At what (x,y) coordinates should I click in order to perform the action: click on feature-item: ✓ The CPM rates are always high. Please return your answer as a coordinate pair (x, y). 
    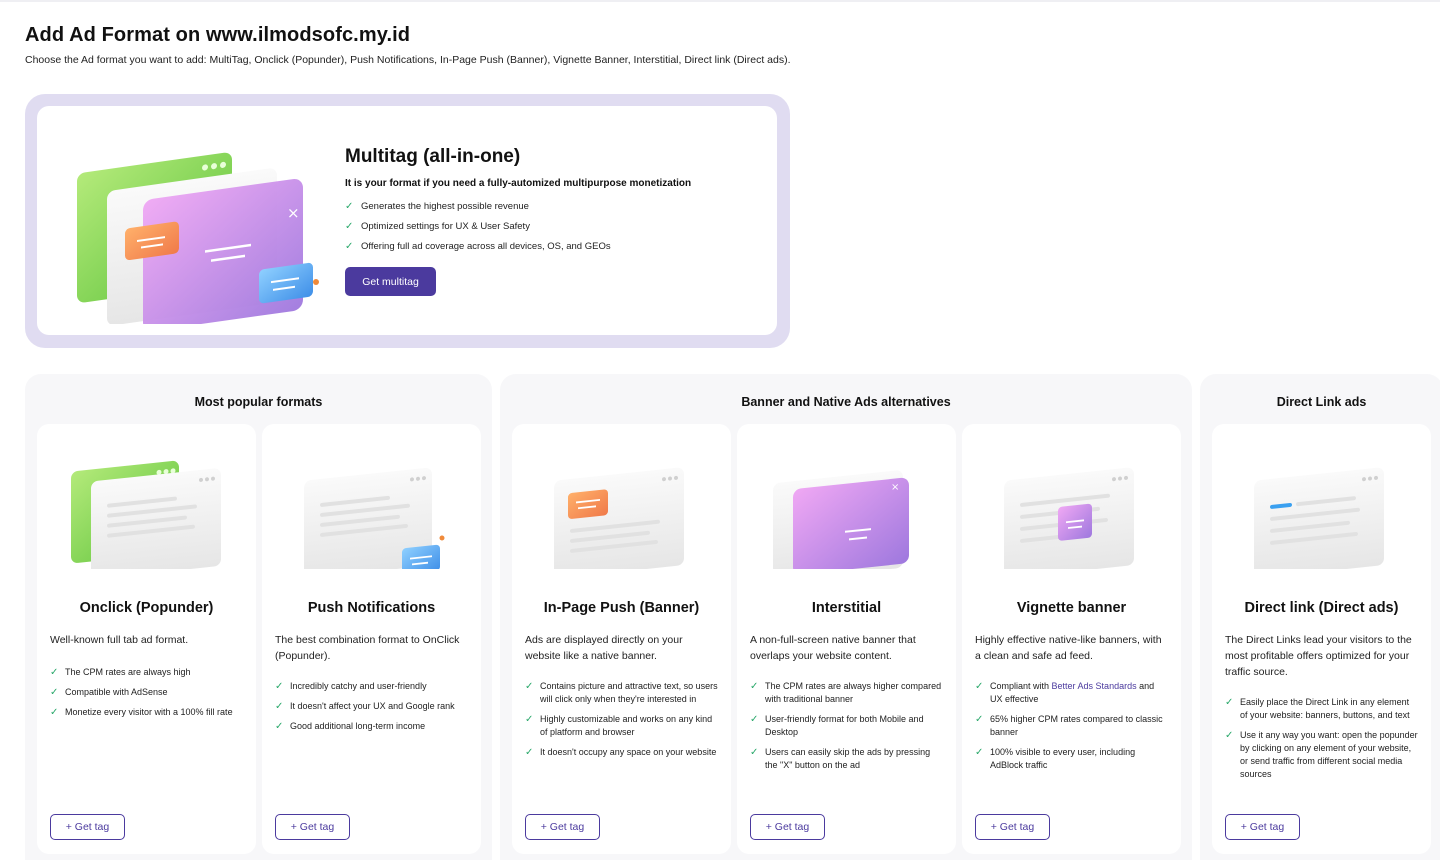
    Looking at the image, I should click on (120, 672).